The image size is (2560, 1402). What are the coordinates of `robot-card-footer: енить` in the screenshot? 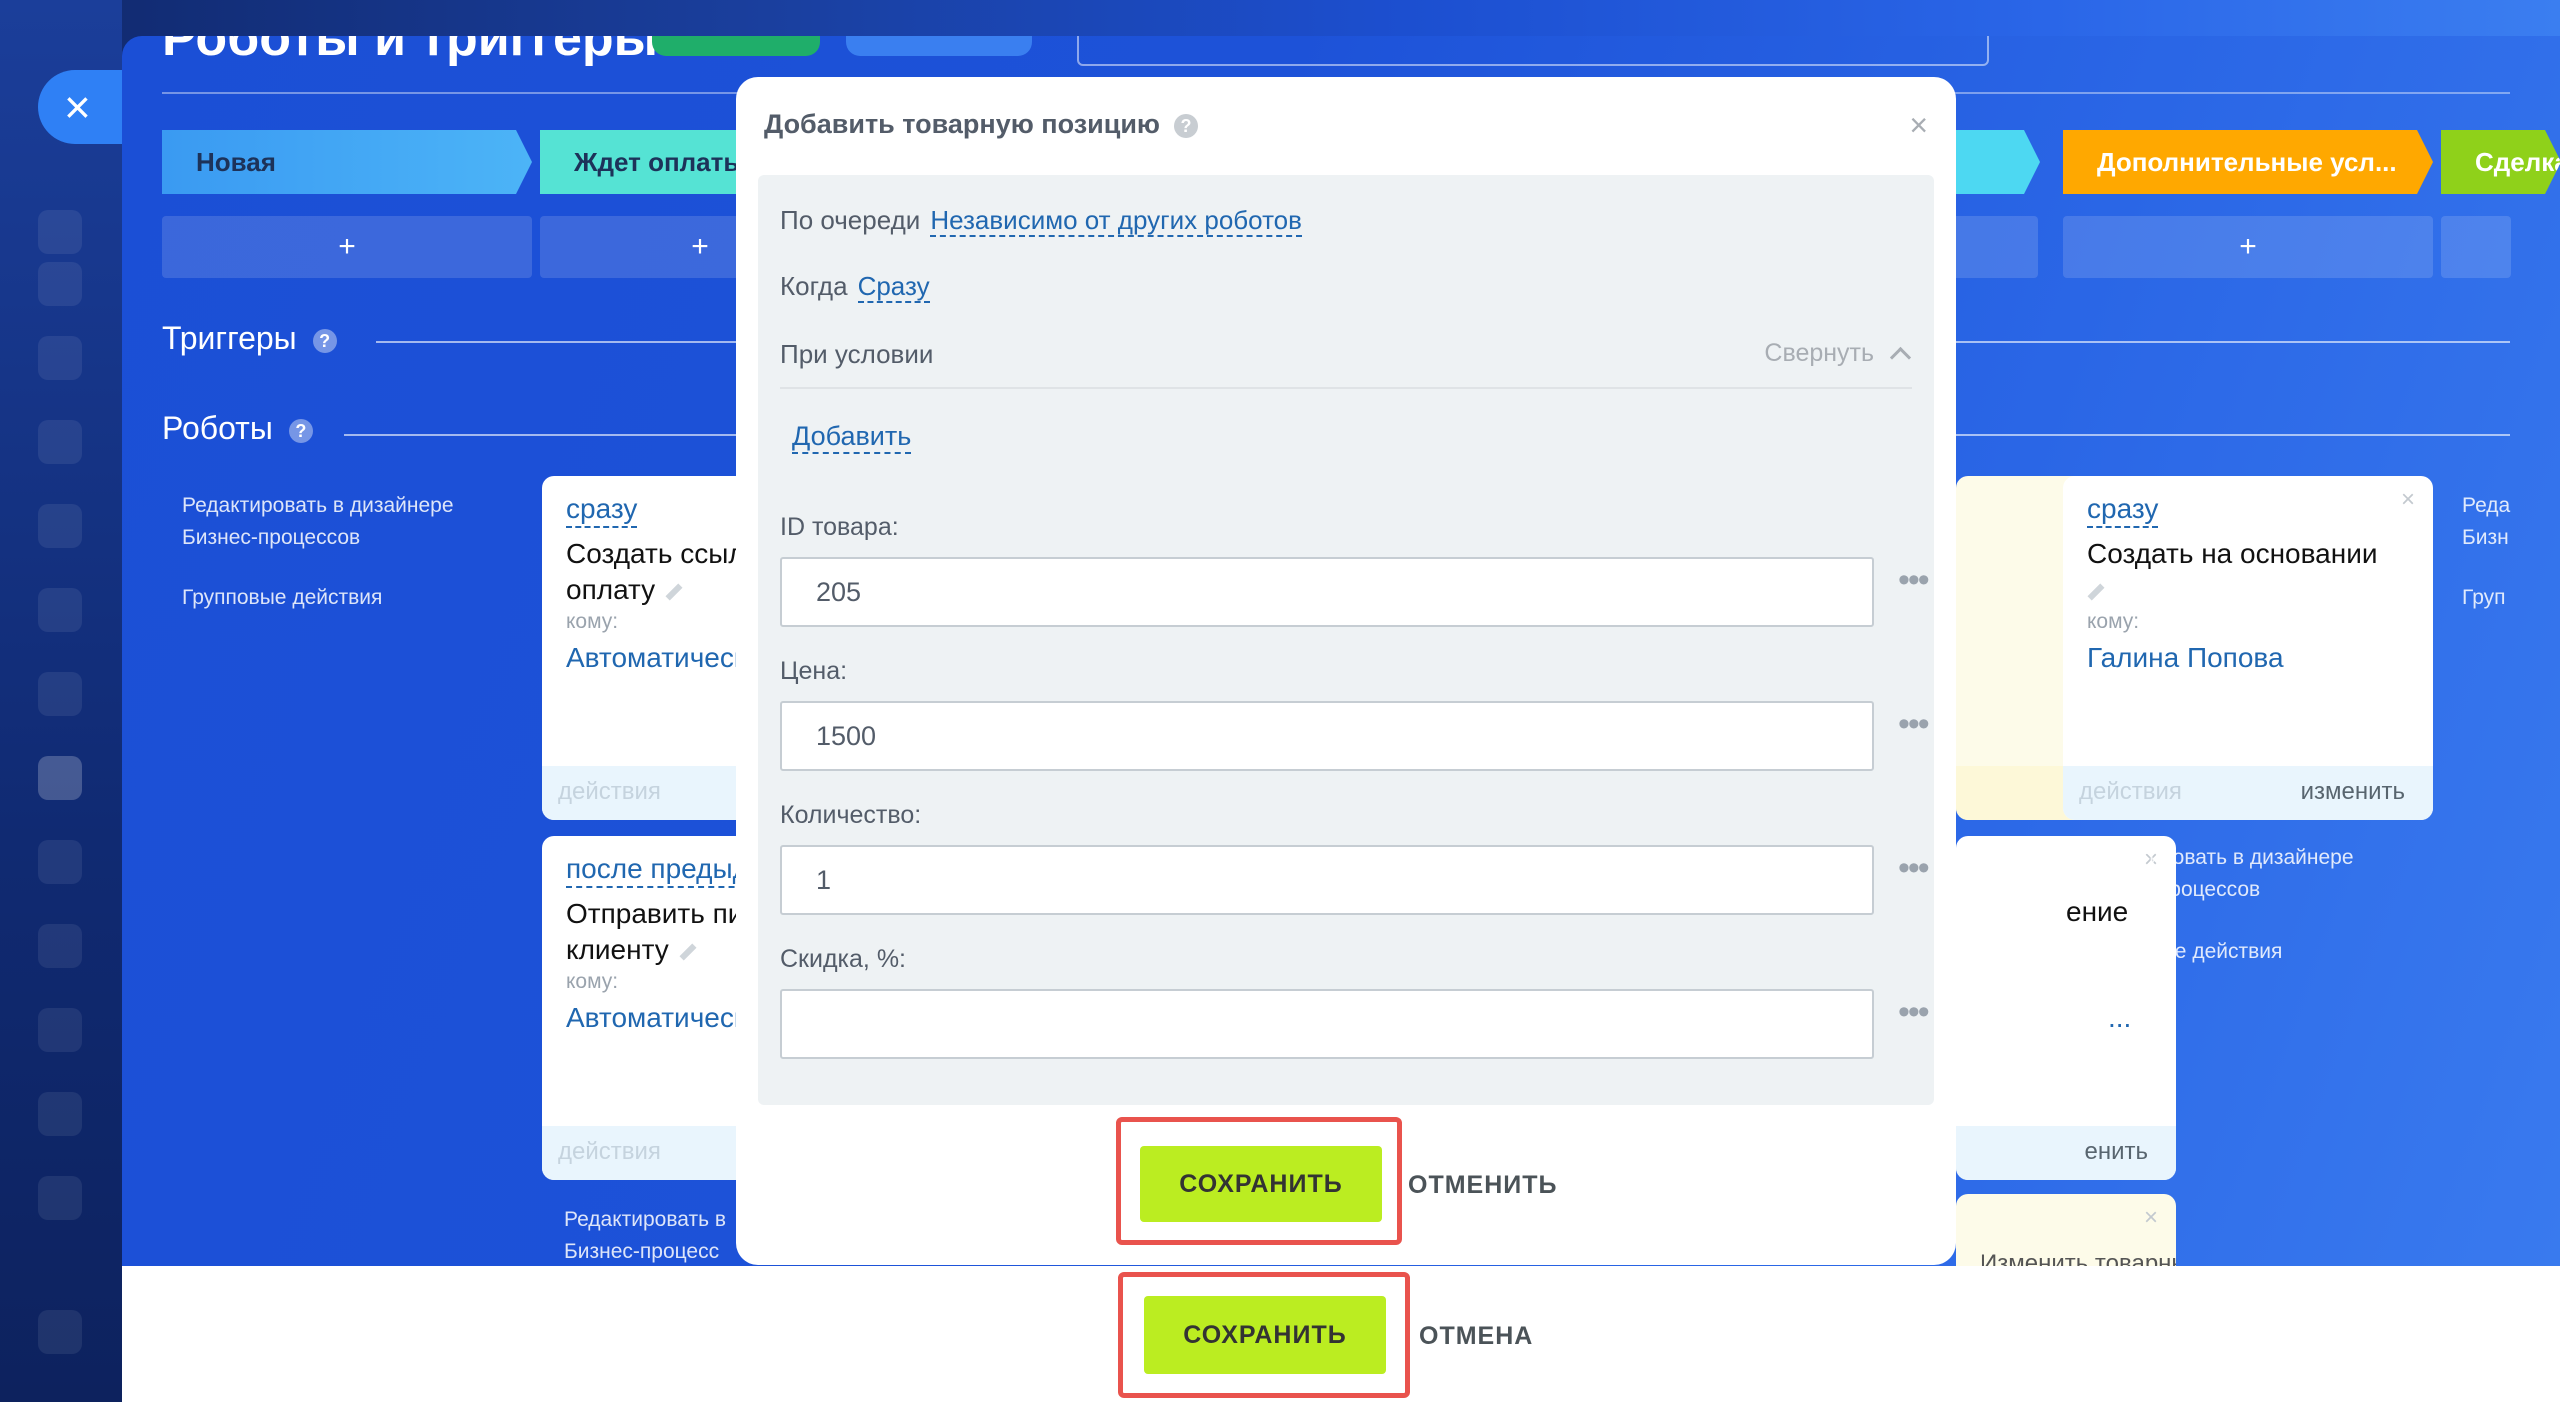 It's located at (2066, 1153).